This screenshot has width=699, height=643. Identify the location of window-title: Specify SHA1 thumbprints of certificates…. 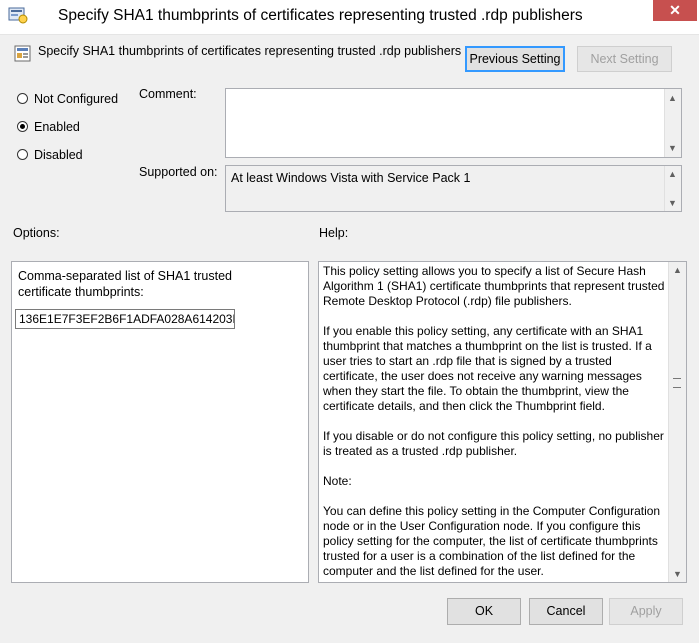
(320, 15).